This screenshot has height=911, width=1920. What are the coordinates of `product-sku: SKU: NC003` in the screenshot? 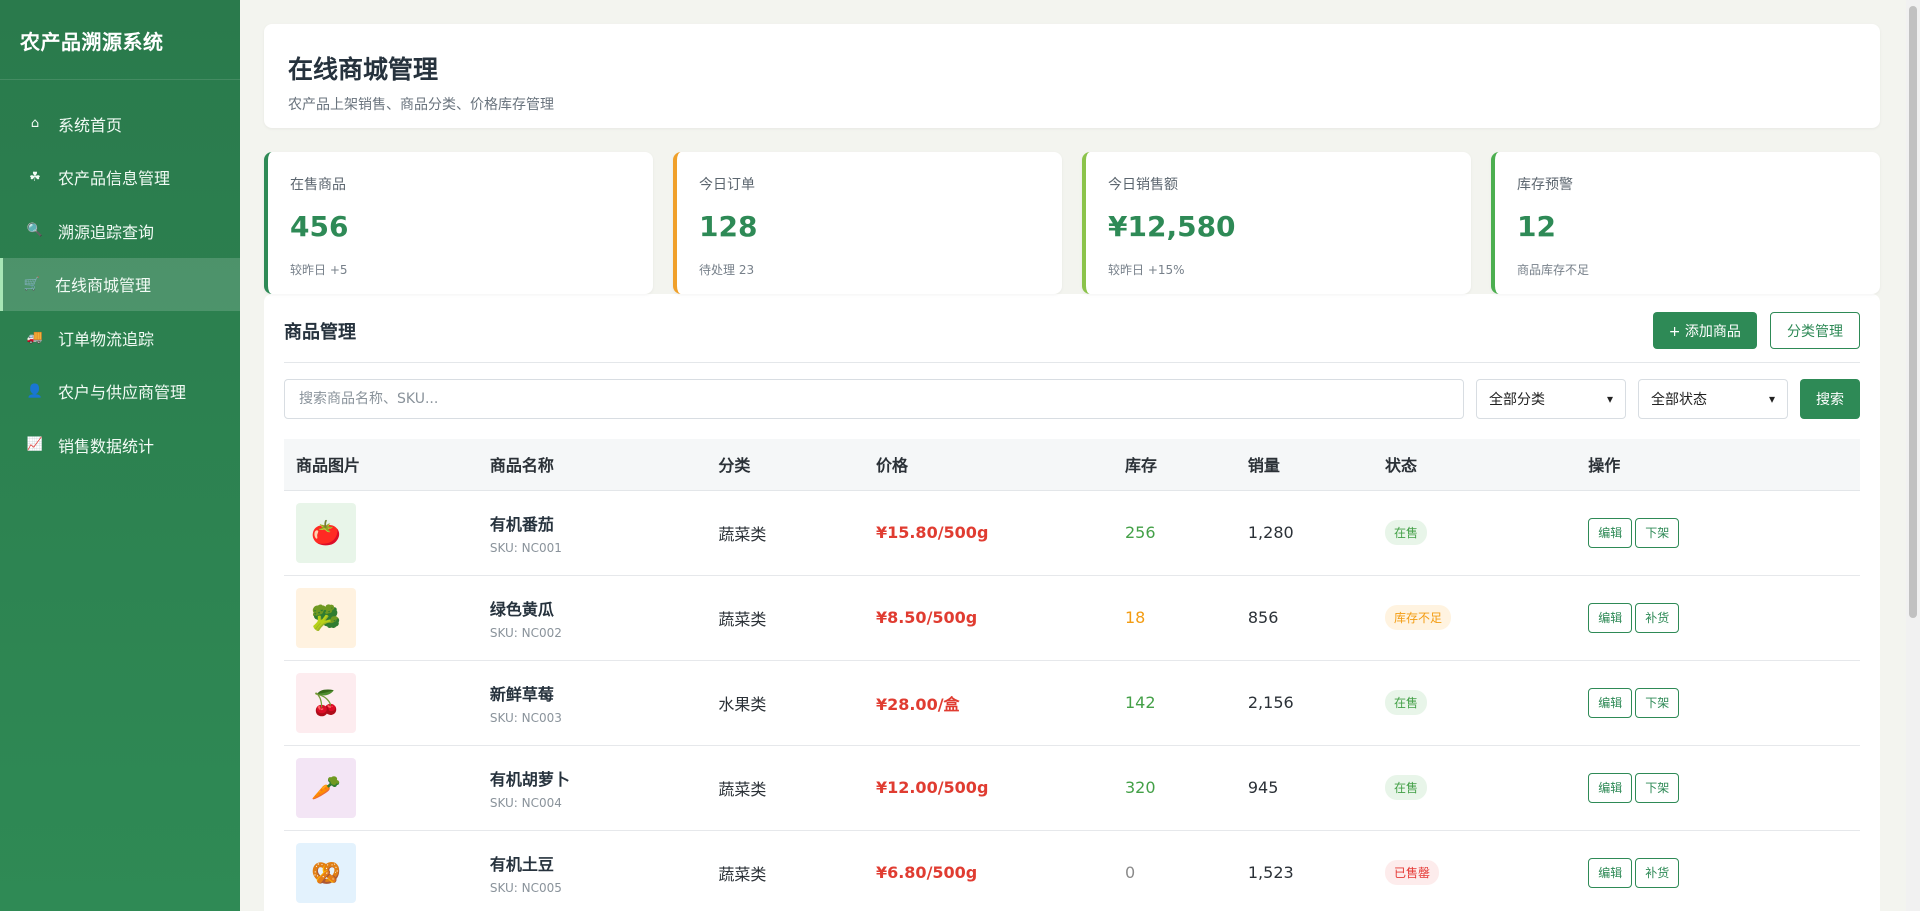 It's located at (525, 717).